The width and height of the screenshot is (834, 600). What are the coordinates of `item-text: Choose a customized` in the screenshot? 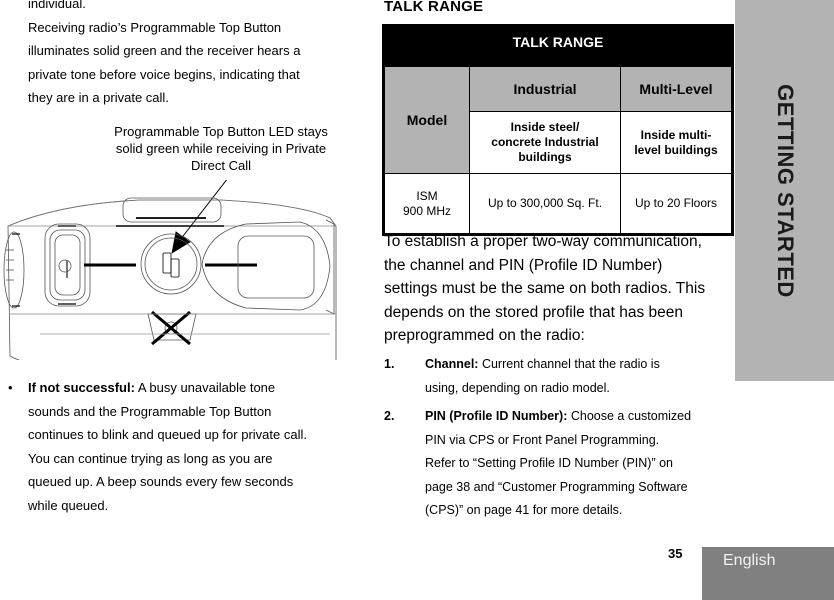 It's located at (629, 416).